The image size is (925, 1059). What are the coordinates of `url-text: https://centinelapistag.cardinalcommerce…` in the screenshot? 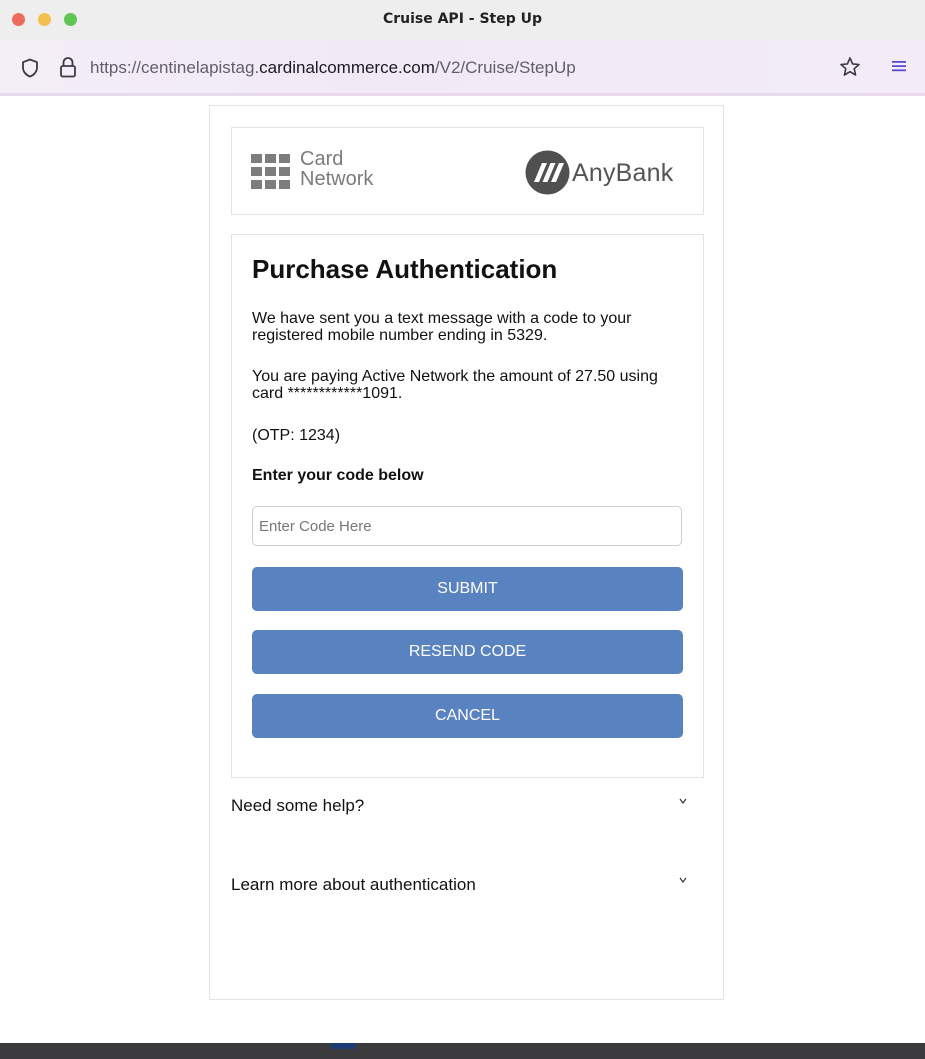 It's located at (333, 68).